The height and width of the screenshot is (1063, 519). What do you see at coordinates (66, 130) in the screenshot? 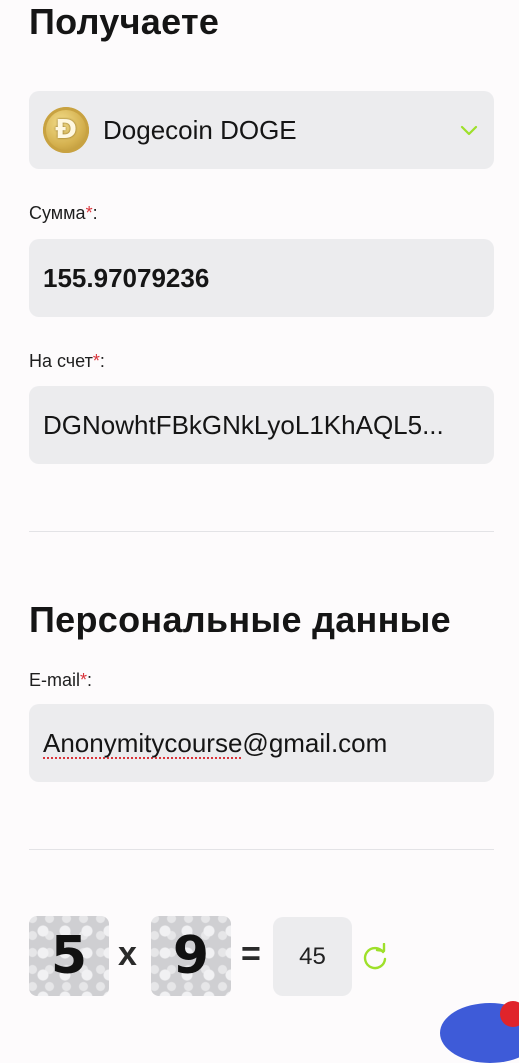
I see `dogecoin-icon: Ð` at bounding box center [66, 130].